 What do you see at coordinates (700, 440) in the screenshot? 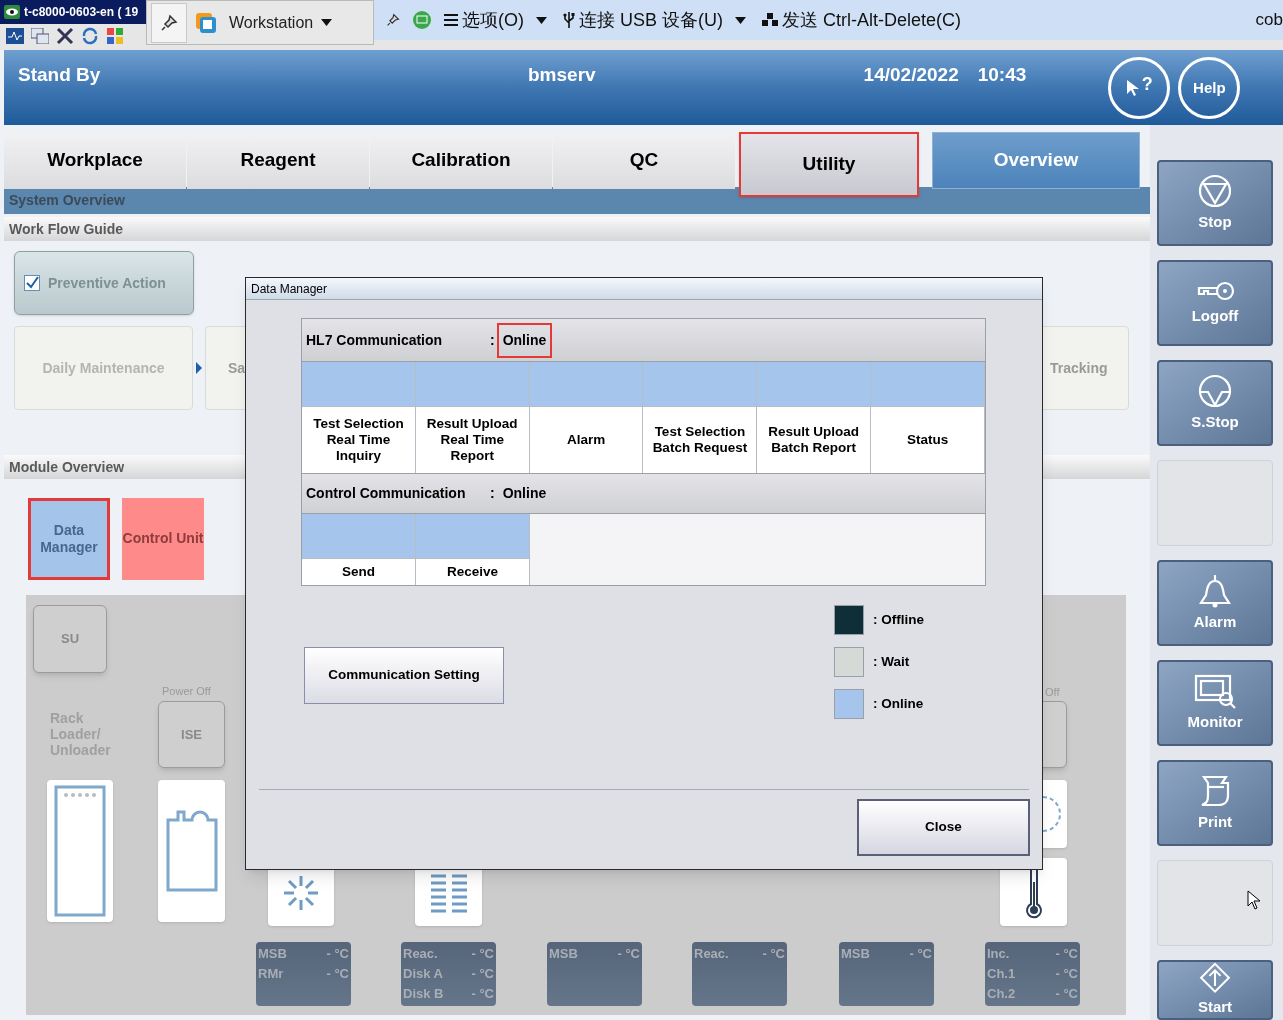
I see `channel-label: Test Selection Batch Request` at bounding box center [700, 440].